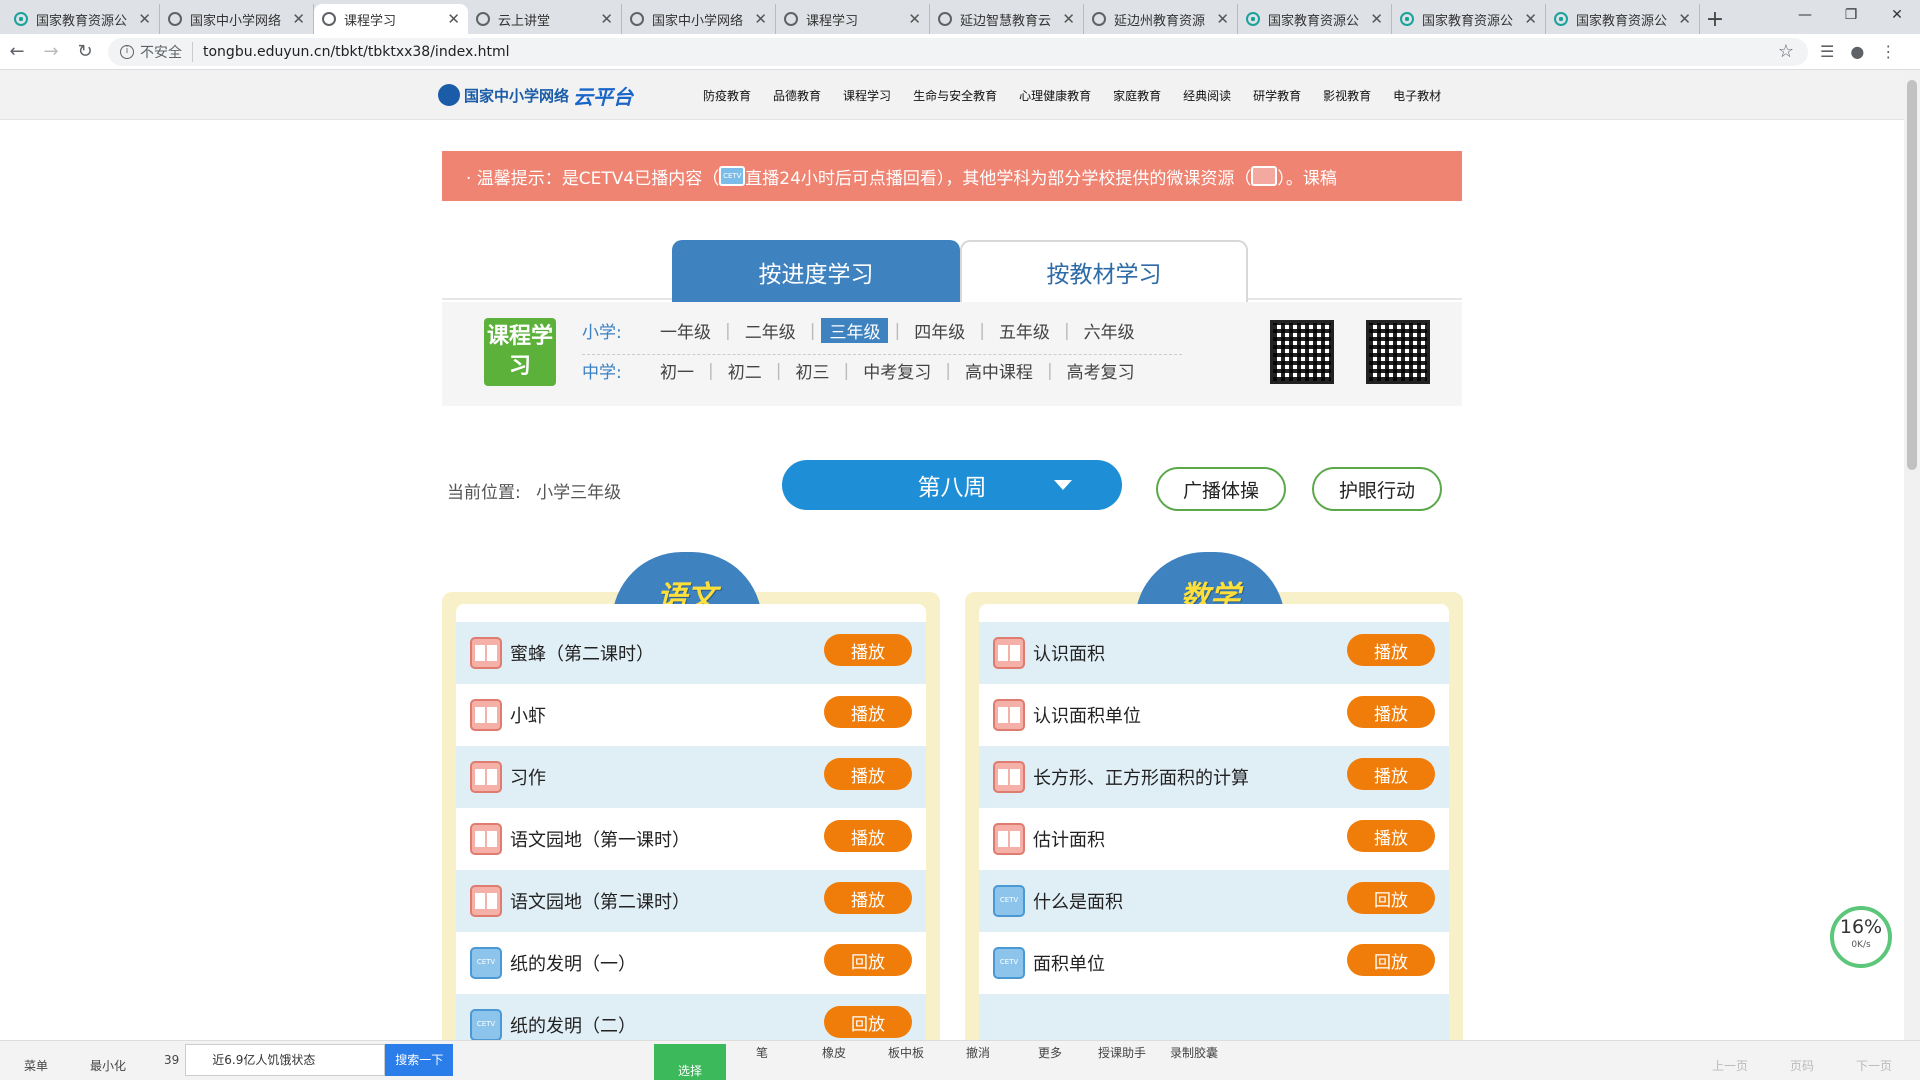 The height and width of the screenshot is (1080, 1920). Describe the element at coordinates (855, 330) in the screenshot. I see `grade-link: 三年级` at that location.